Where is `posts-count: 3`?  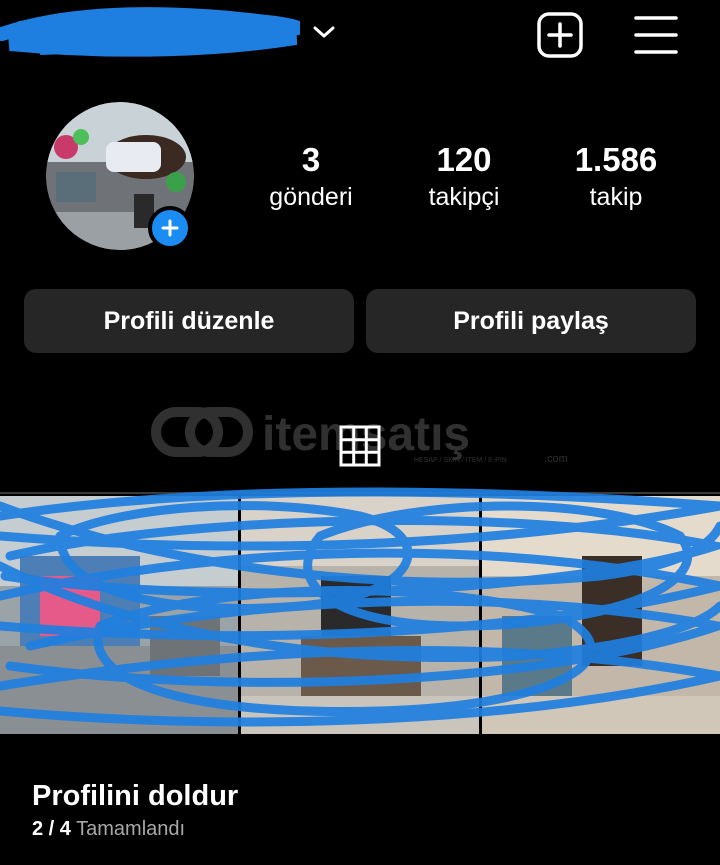
posts-count: 3 is located at coordinates (311, 159).